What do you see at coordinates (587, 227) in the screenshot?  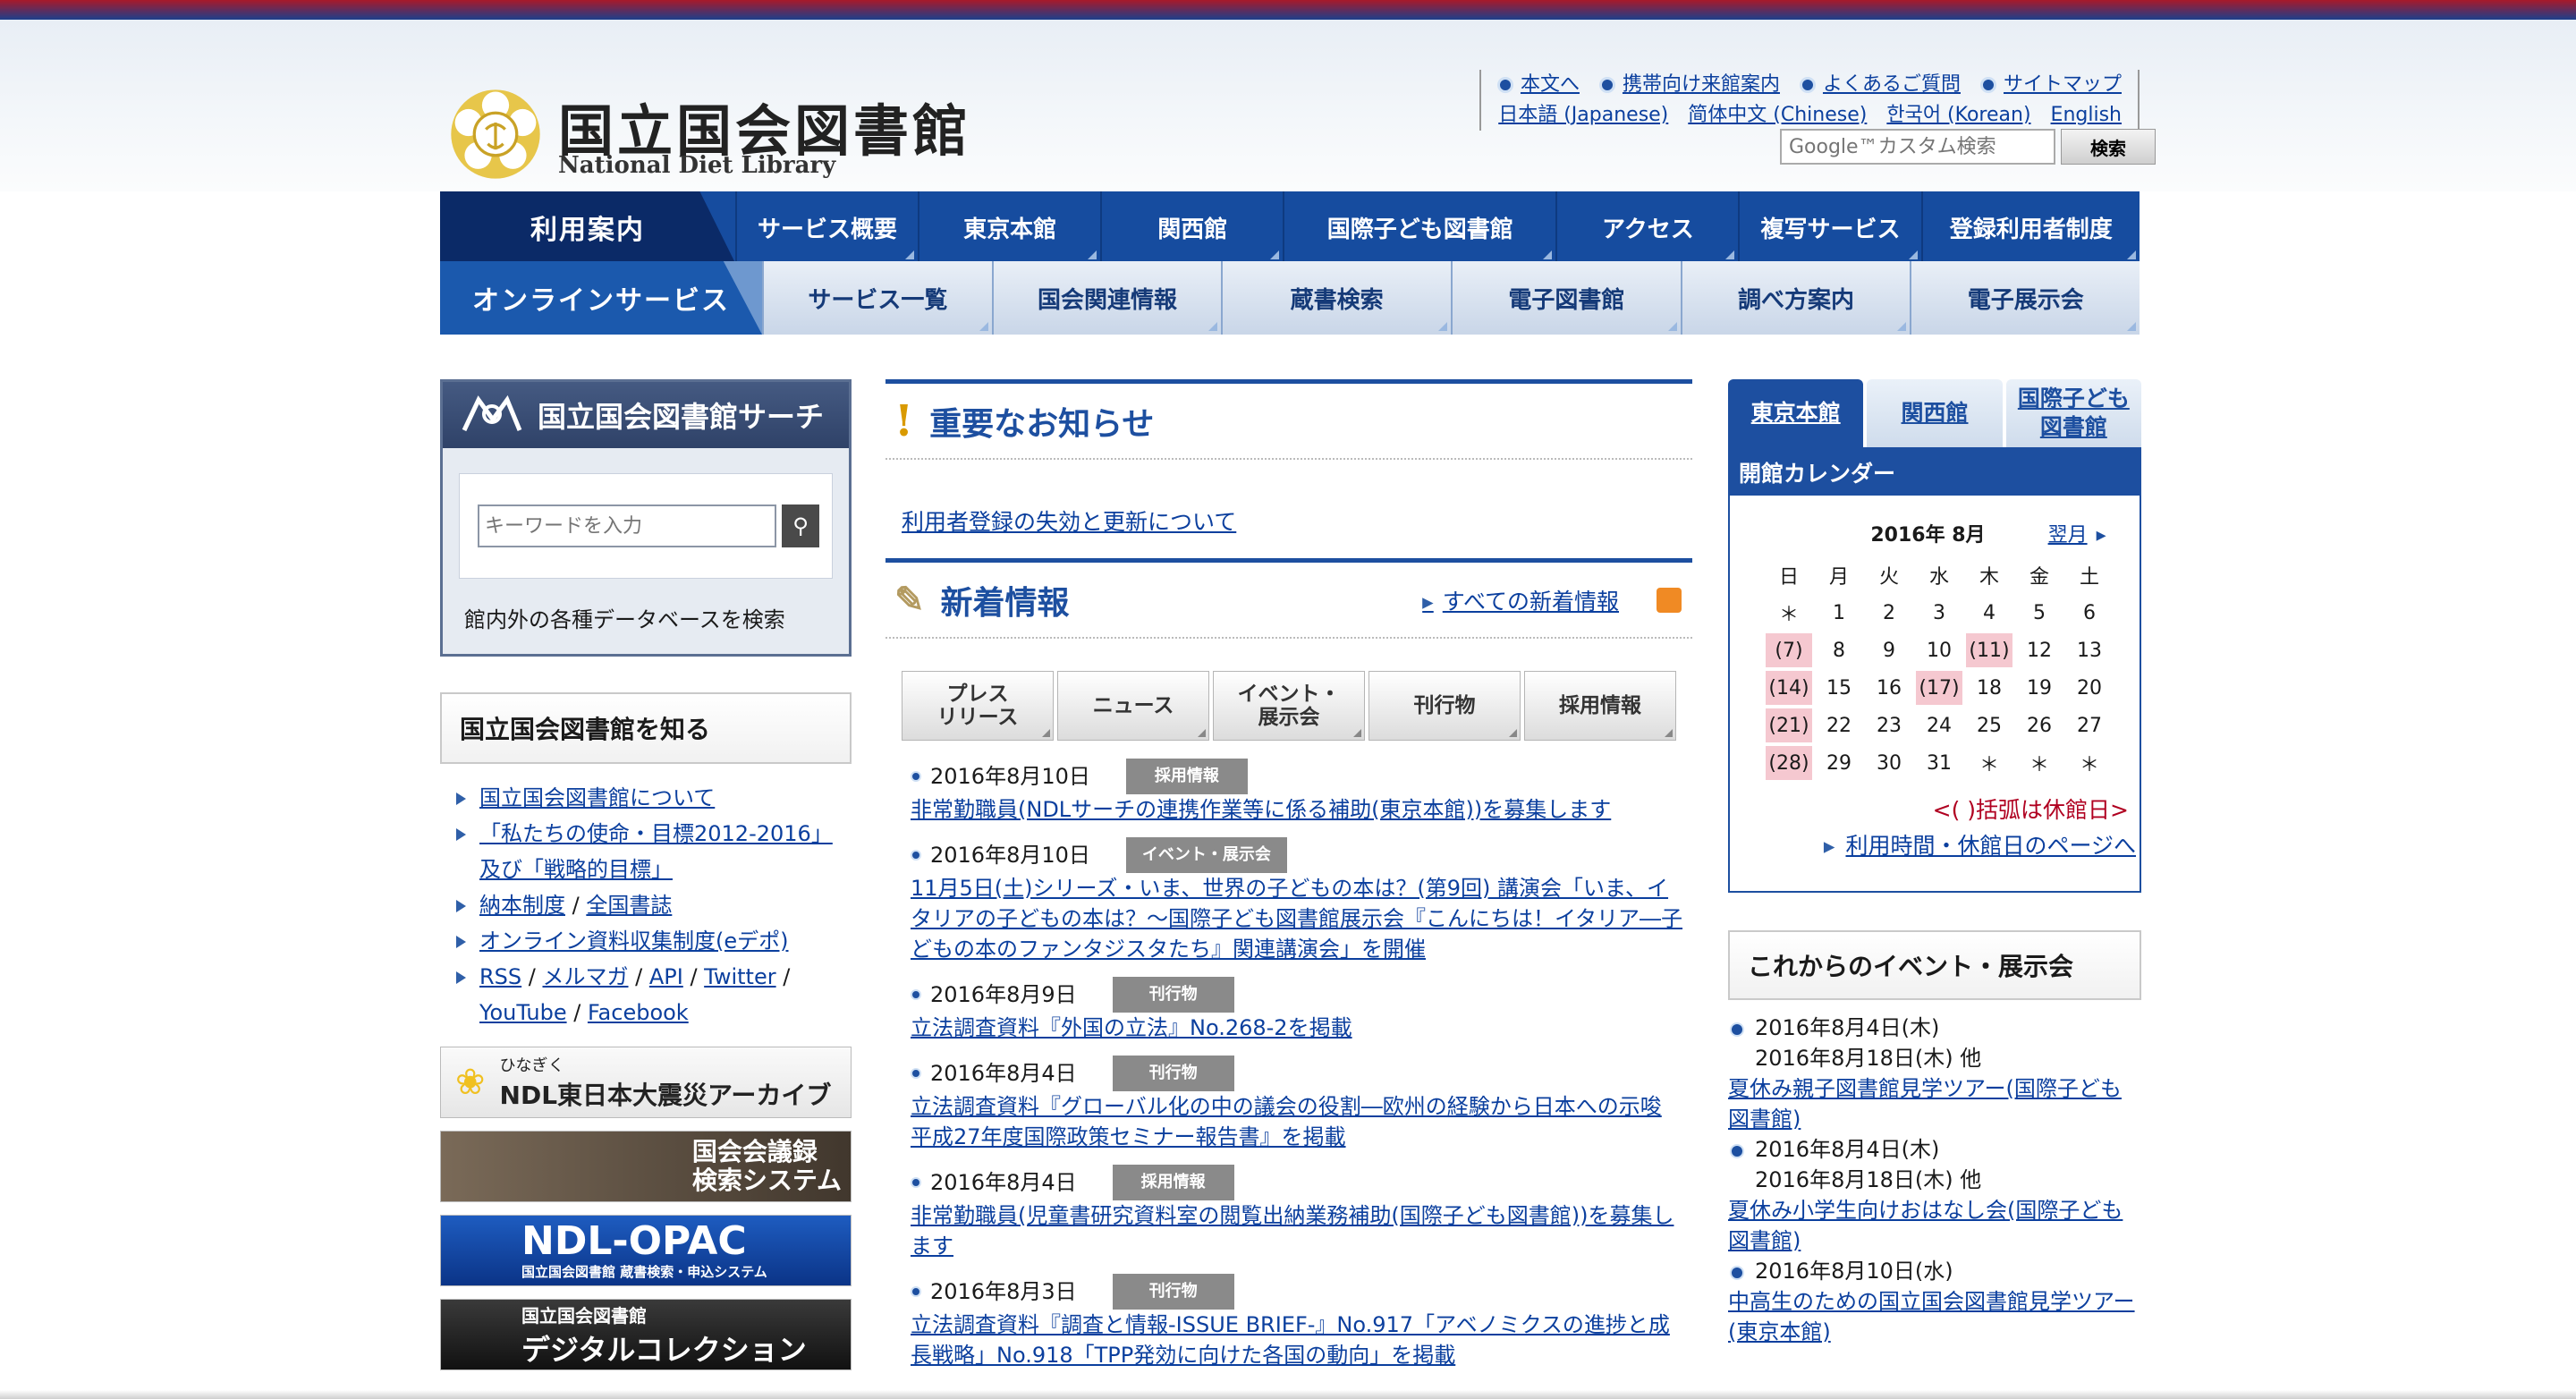 I see `nav-usage-lead: 利用案内` at bounding box center [587, 227].